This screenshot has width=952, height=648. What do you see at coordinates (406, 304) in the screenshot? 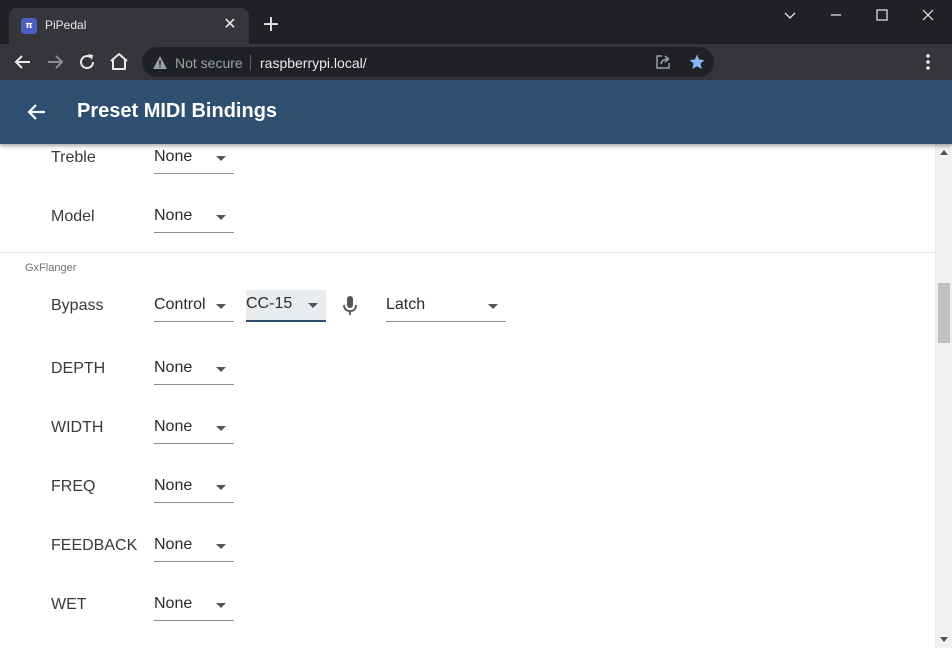
I see `select-value: Latch` at bounding box center [406, 304].